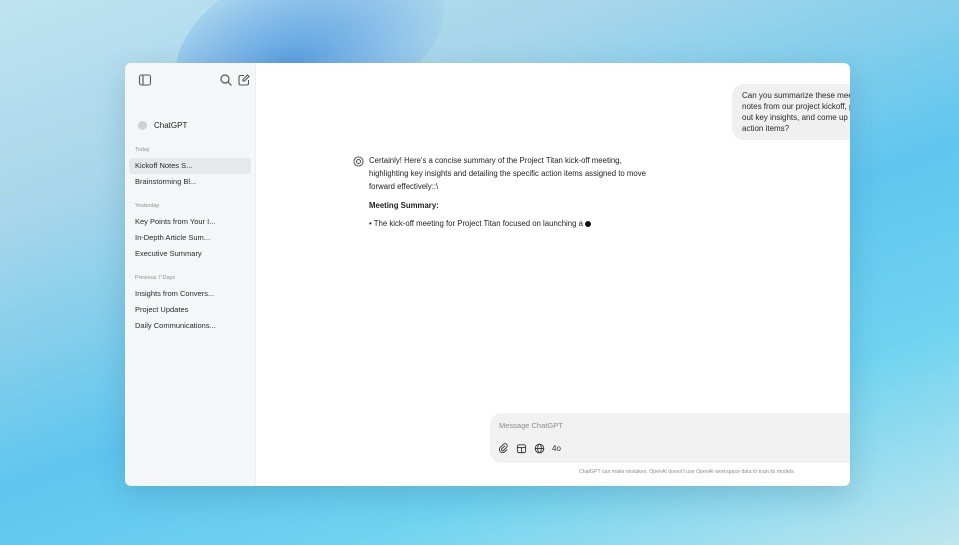 The image size is (959, 545). What do you see at coordinates (190, 125) in the screenshot?
I see `sidebar-item-chatgpt: ChatGPT` at bounding box center [190, 125].